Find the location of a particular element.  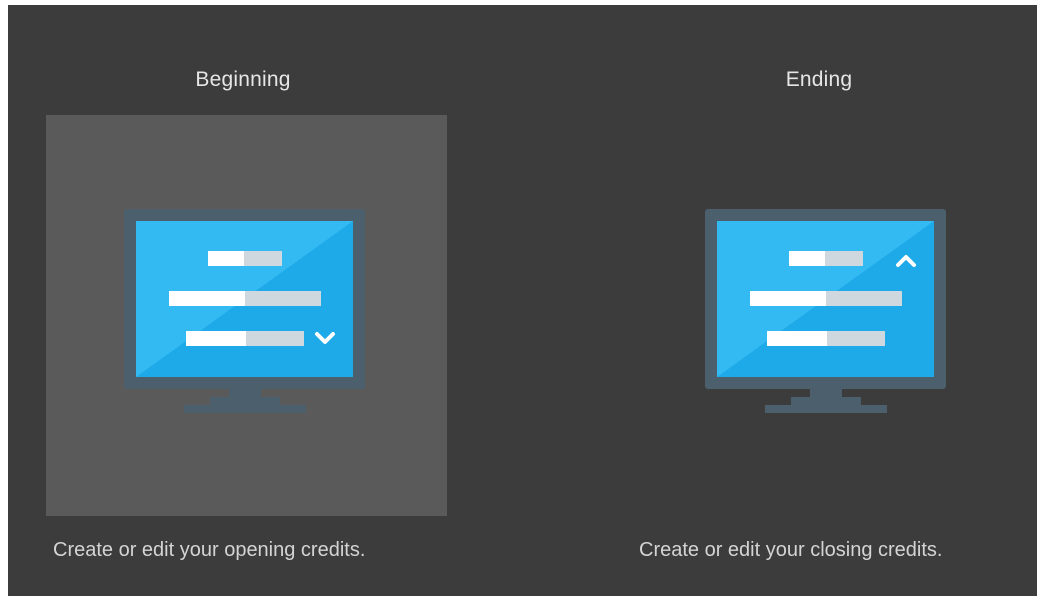

option-title-beginning: Beginning is located at coordinates (243, 79).